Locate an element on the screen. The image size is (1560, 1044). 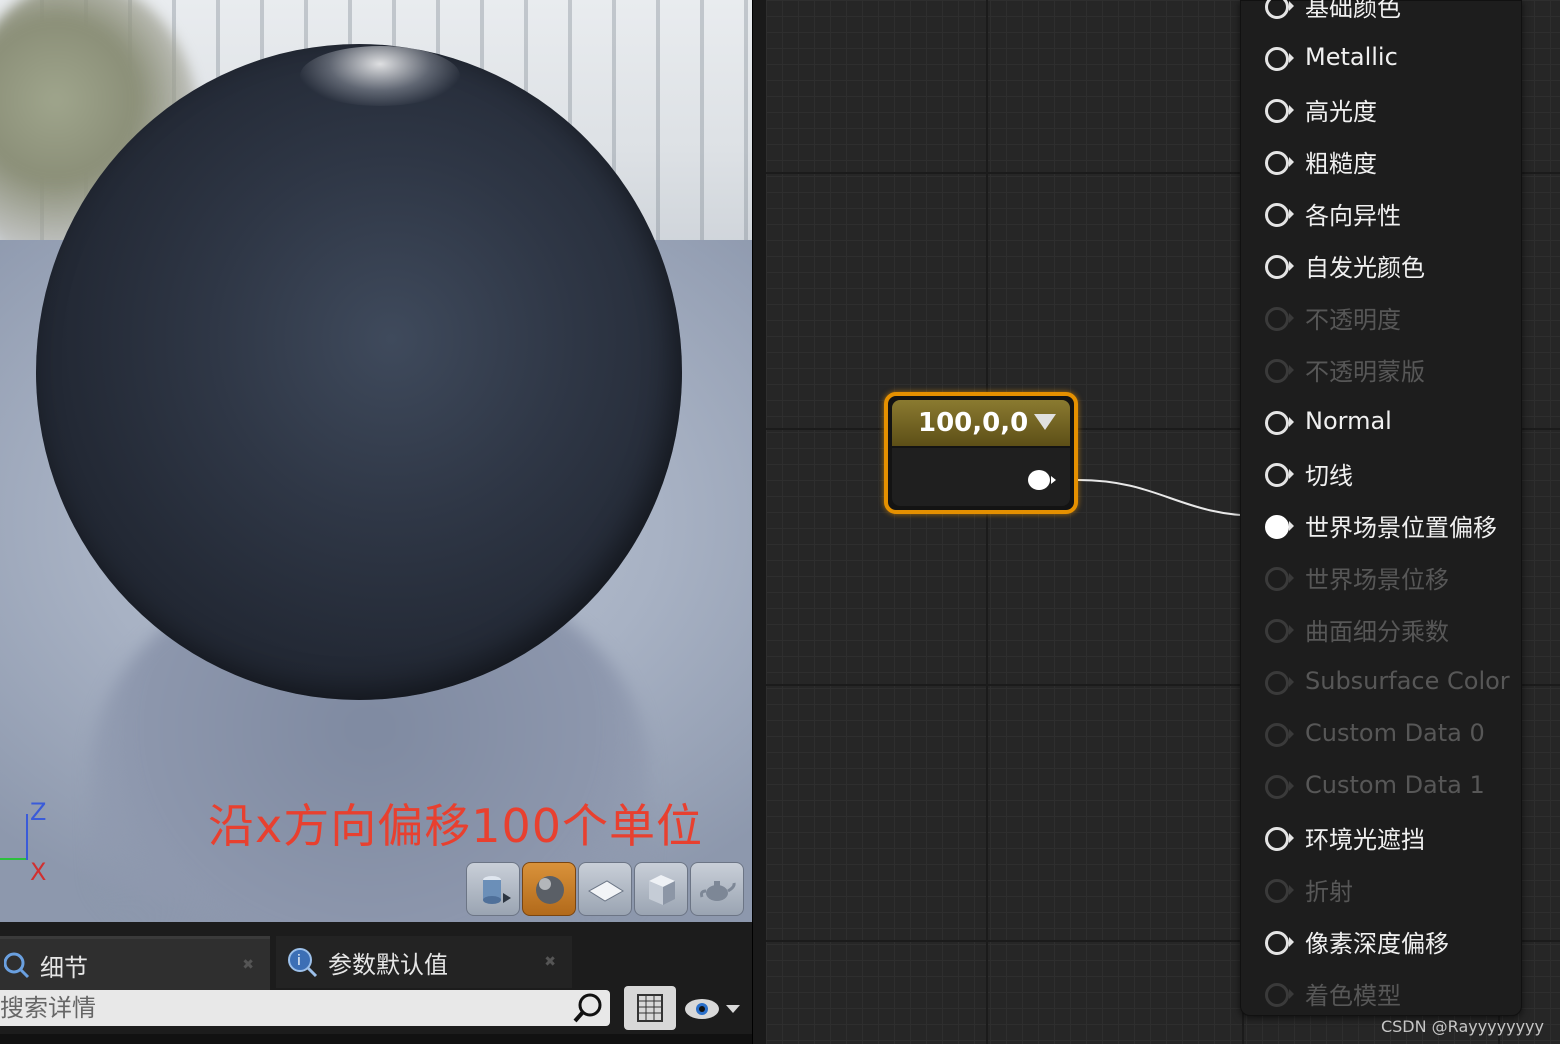
output-pin is located at coordinates (1042, 480).